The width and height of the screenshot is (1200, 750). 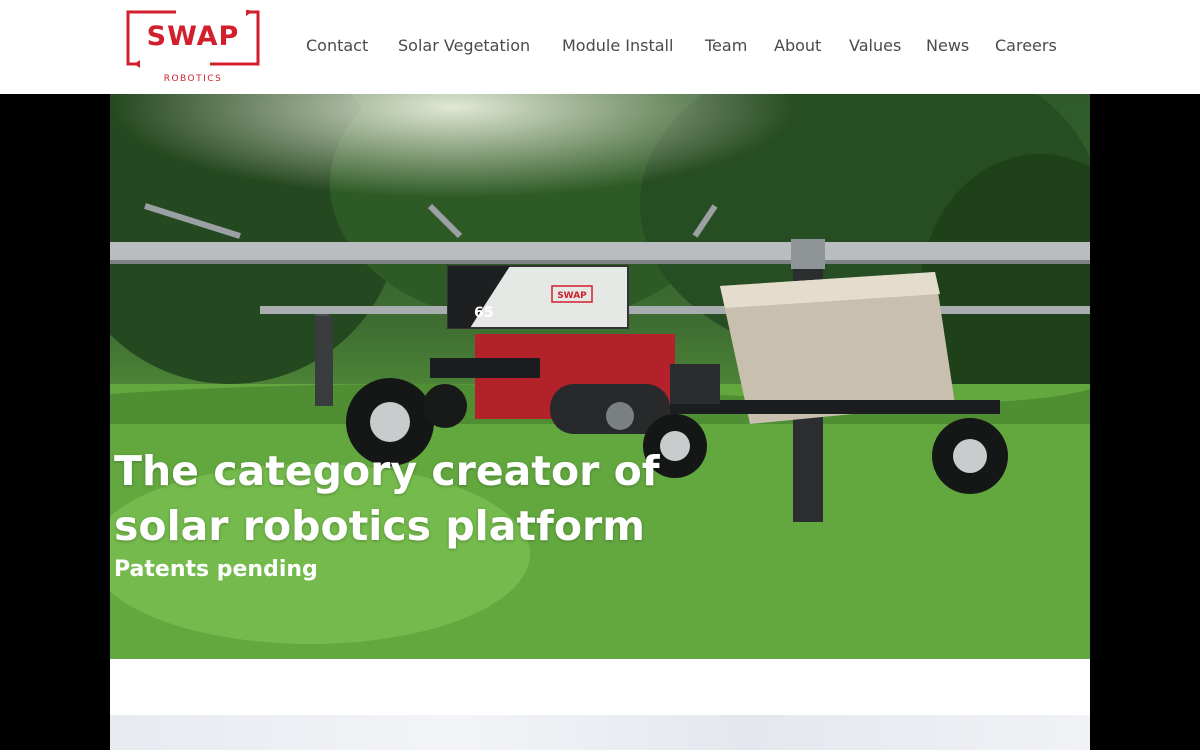 I want to click on brand-logo: SWAP ROBOTICS, so click(x=193, y=49).